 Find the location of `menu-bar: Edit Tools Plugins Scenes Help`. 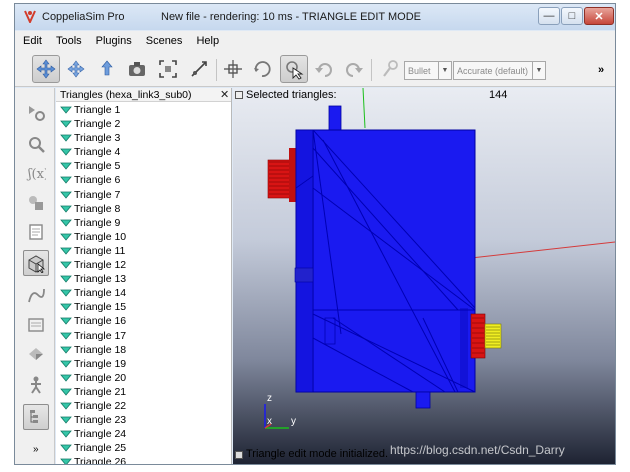

menu-bar: Edit Tools Plugins Scenes Help is located at coordinates (315, 41).